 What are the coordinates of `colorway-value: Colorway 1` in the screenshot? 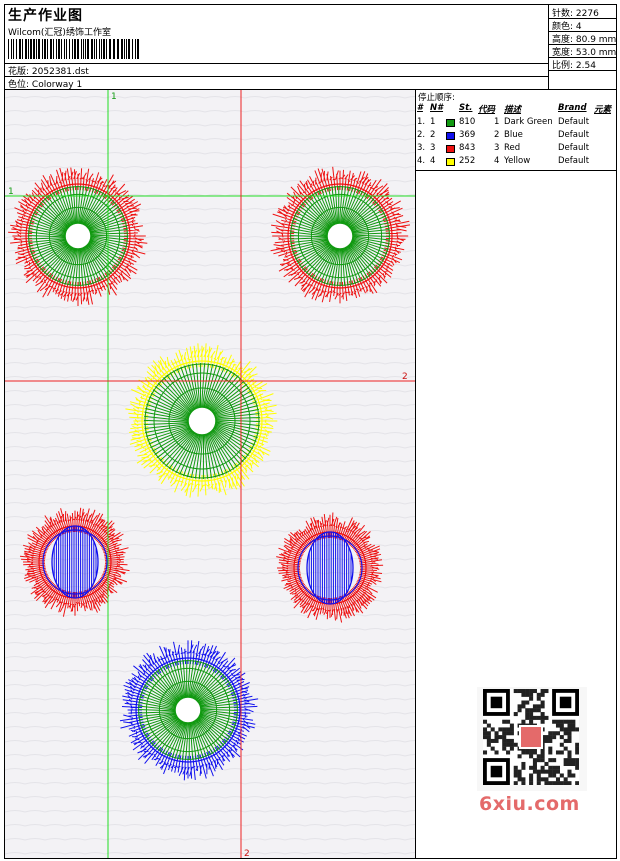 It's located at (57, 85).